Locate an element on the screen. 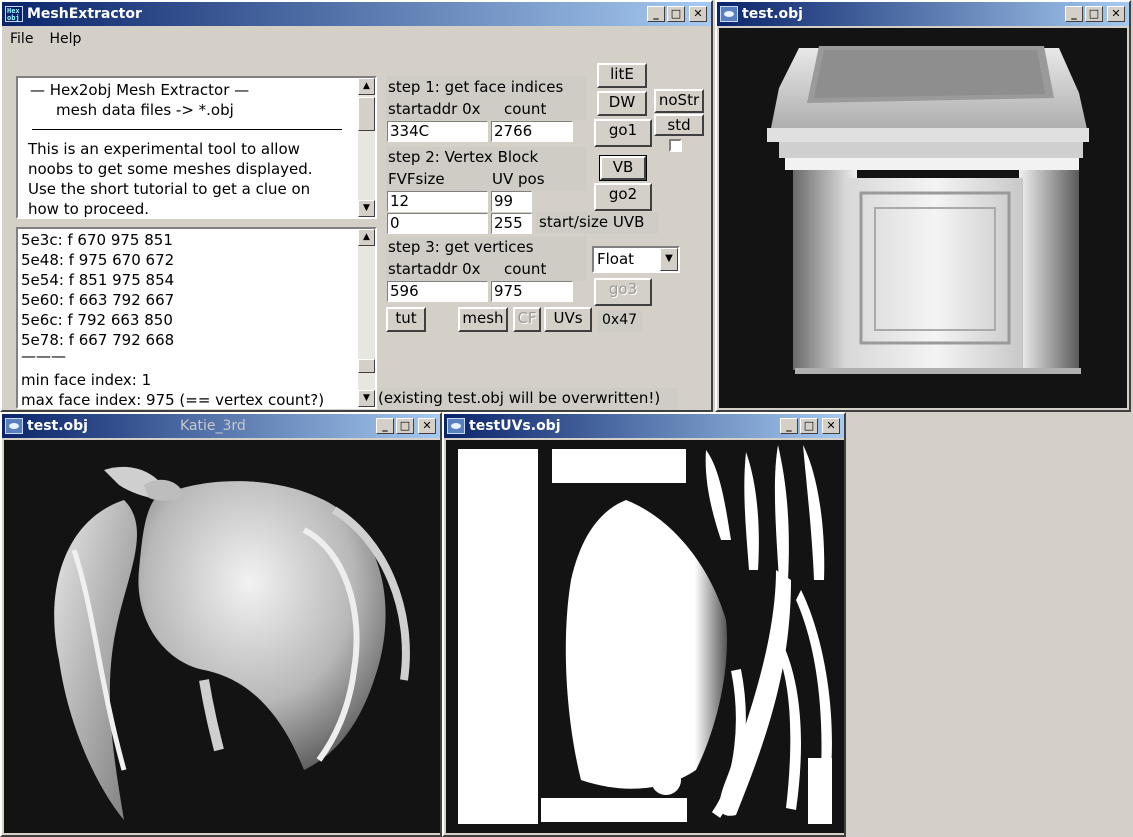  go3-button: go3 is located at coordinates (623, 292).